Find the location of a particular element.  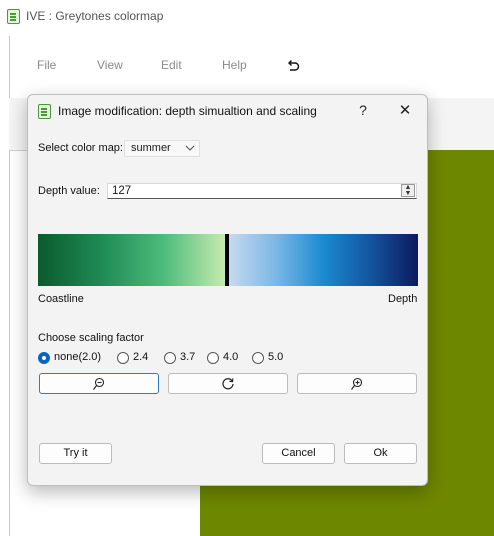

ok-button: Ok is located at coordinates (380, 453).